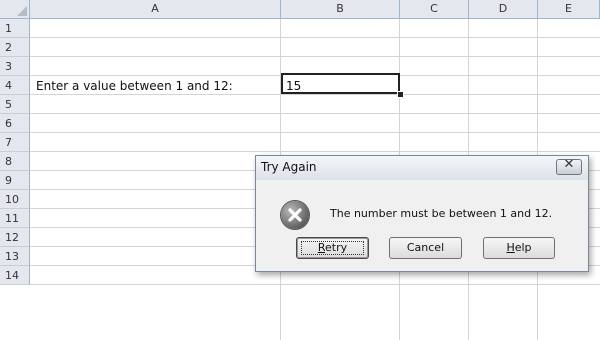  Describe the element at coordinates (294, 86) in the screenshot. I see `cell-b3-value: 15` at that location.